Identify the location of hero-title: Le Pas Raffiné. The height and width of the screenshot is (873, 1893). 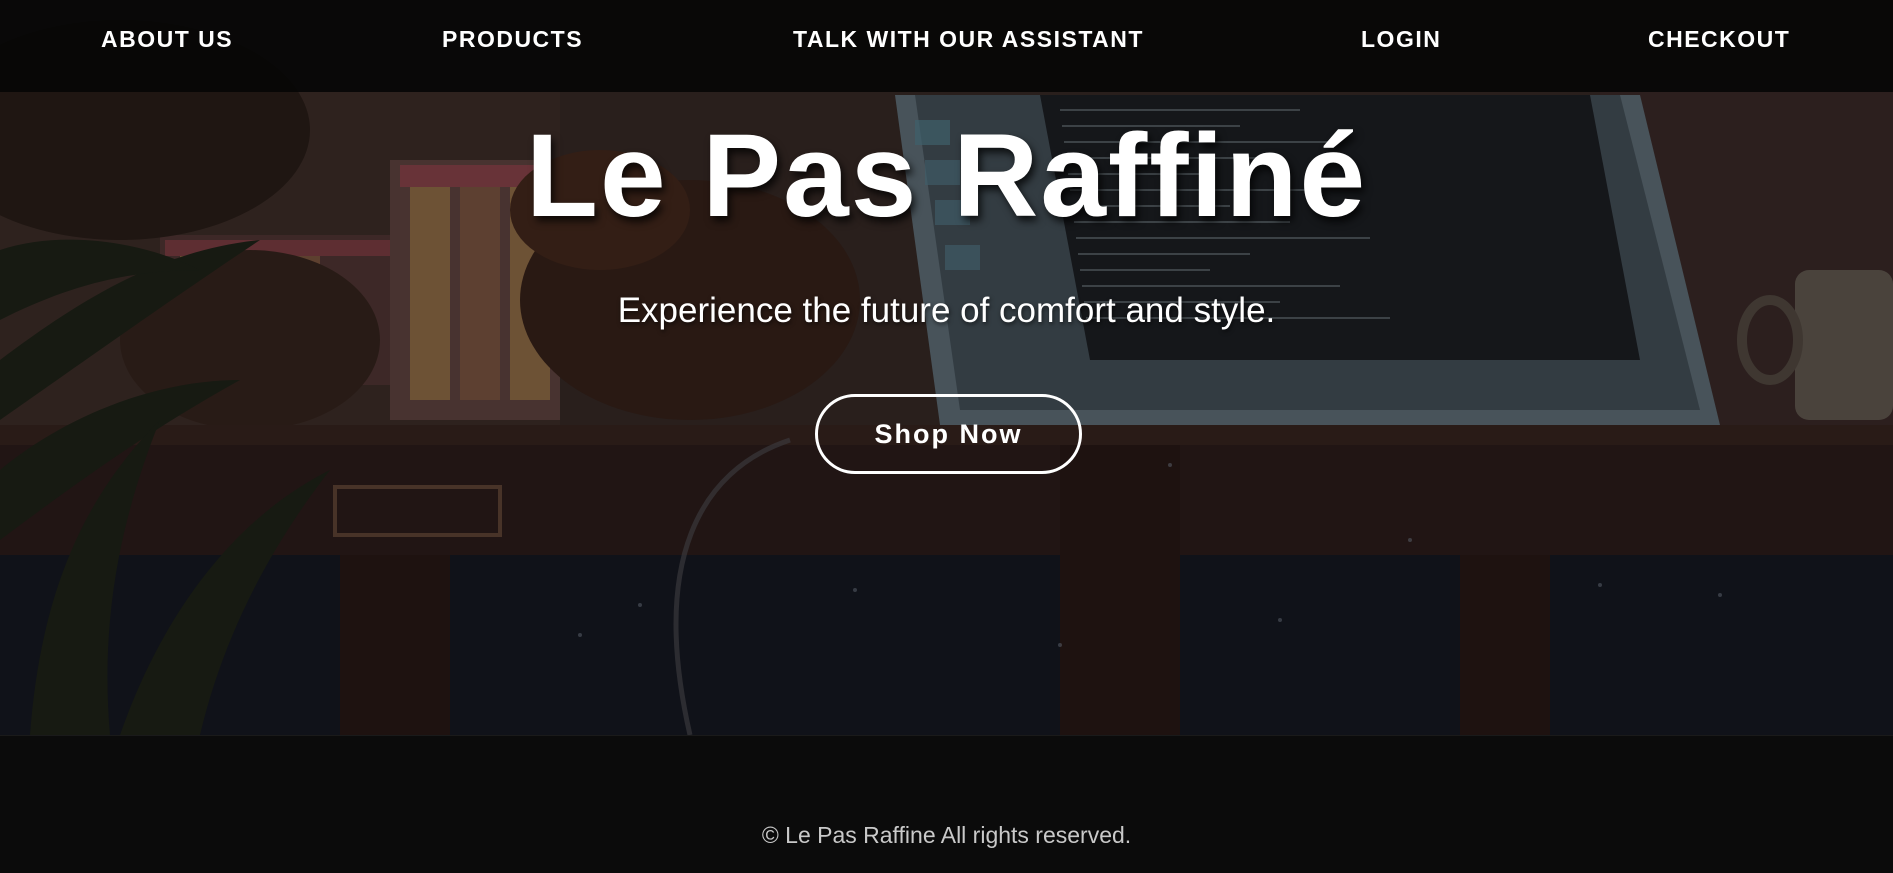
(946, 176).